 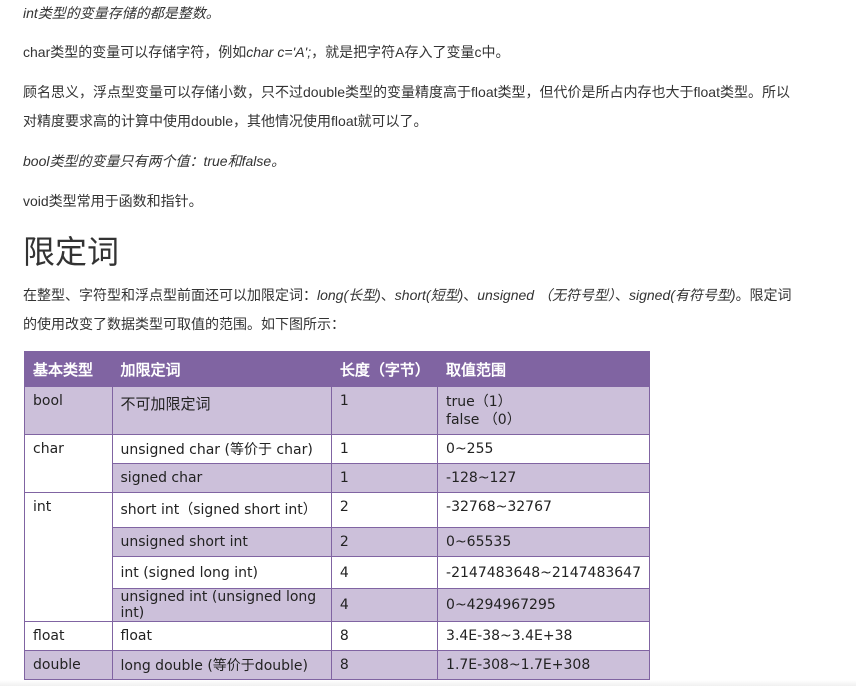 What do you see at coordinates (543, 410) in the screenshot?
I see `cell-range: true（1） false （0）` at bounding box center [543, 410].